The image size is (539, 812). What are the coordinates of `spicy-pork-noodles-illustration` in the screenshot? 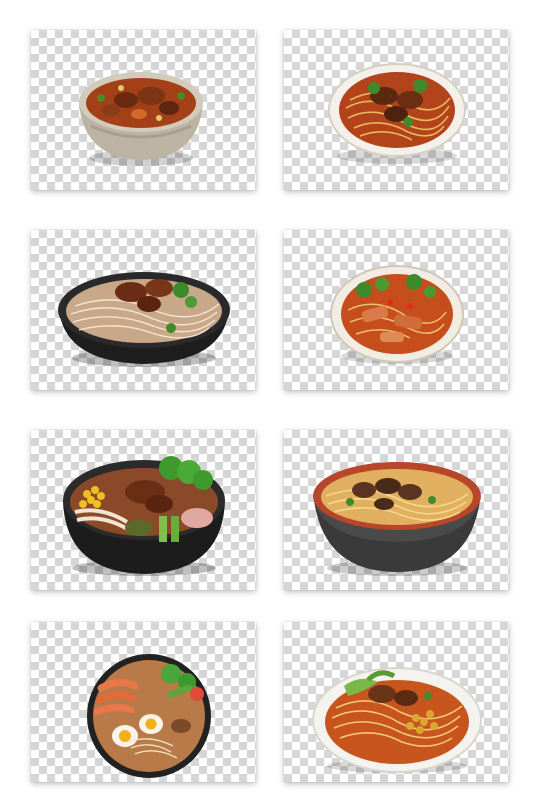 It's located at (397, 314).